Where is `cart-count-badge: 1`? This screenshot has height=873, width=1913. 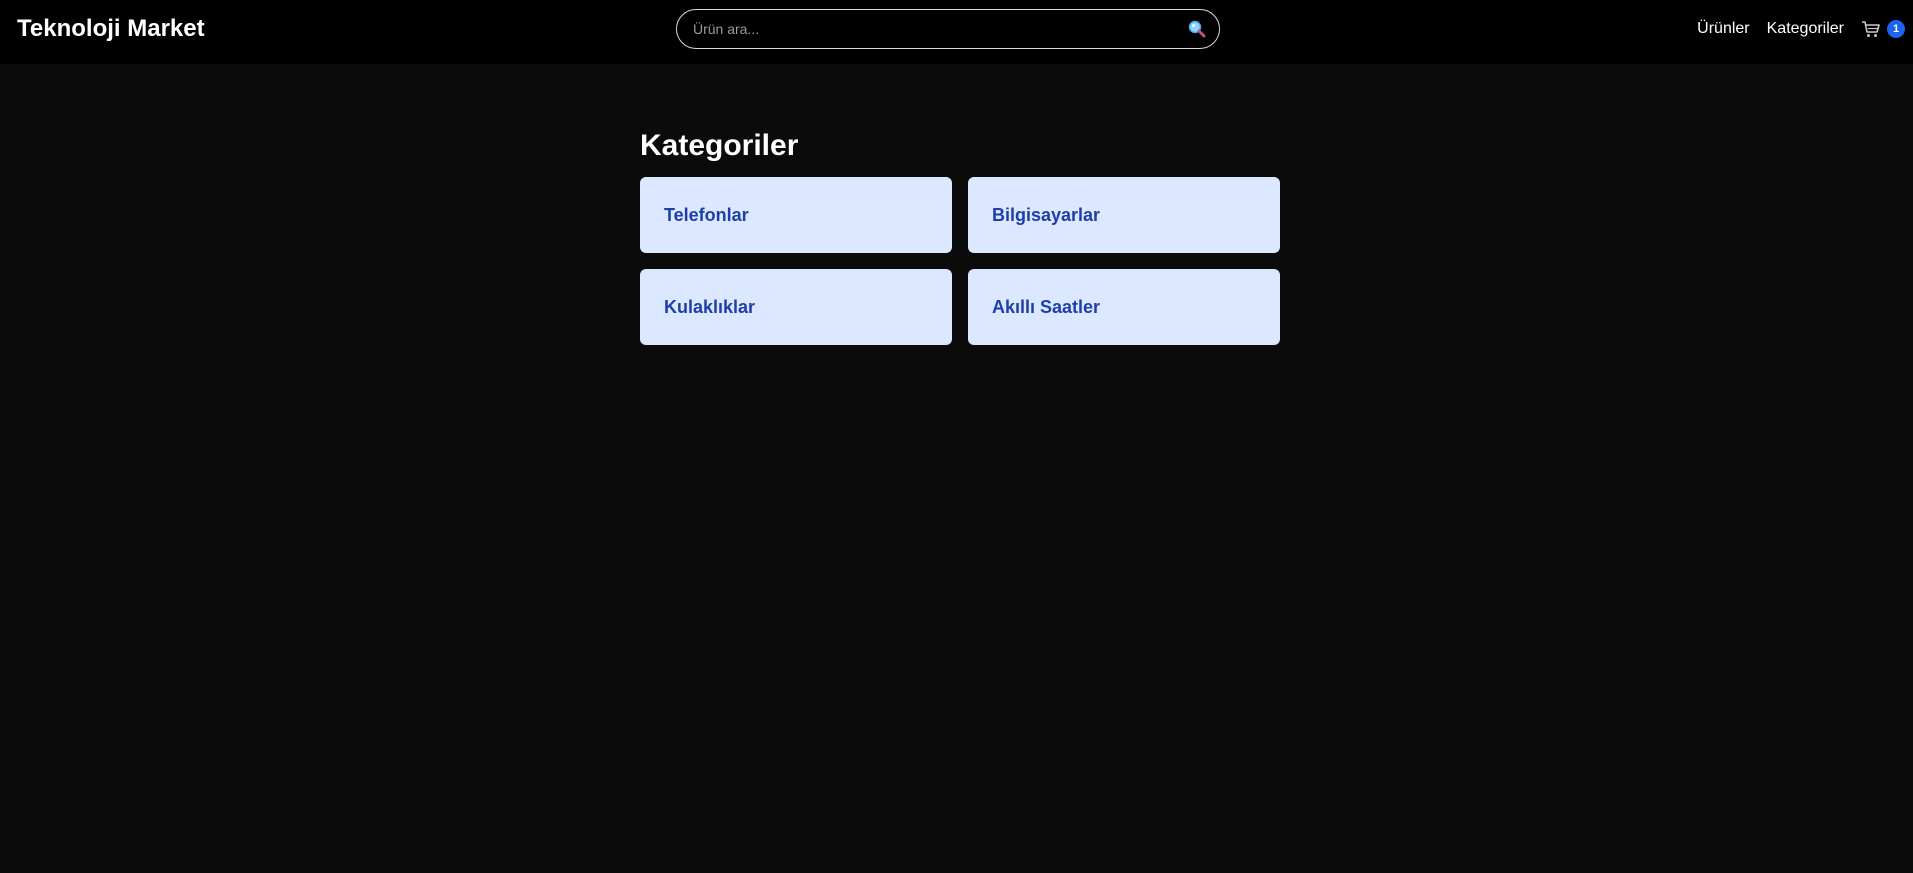
cart-count-badge: 1 is located at coordinates (1896, 28).